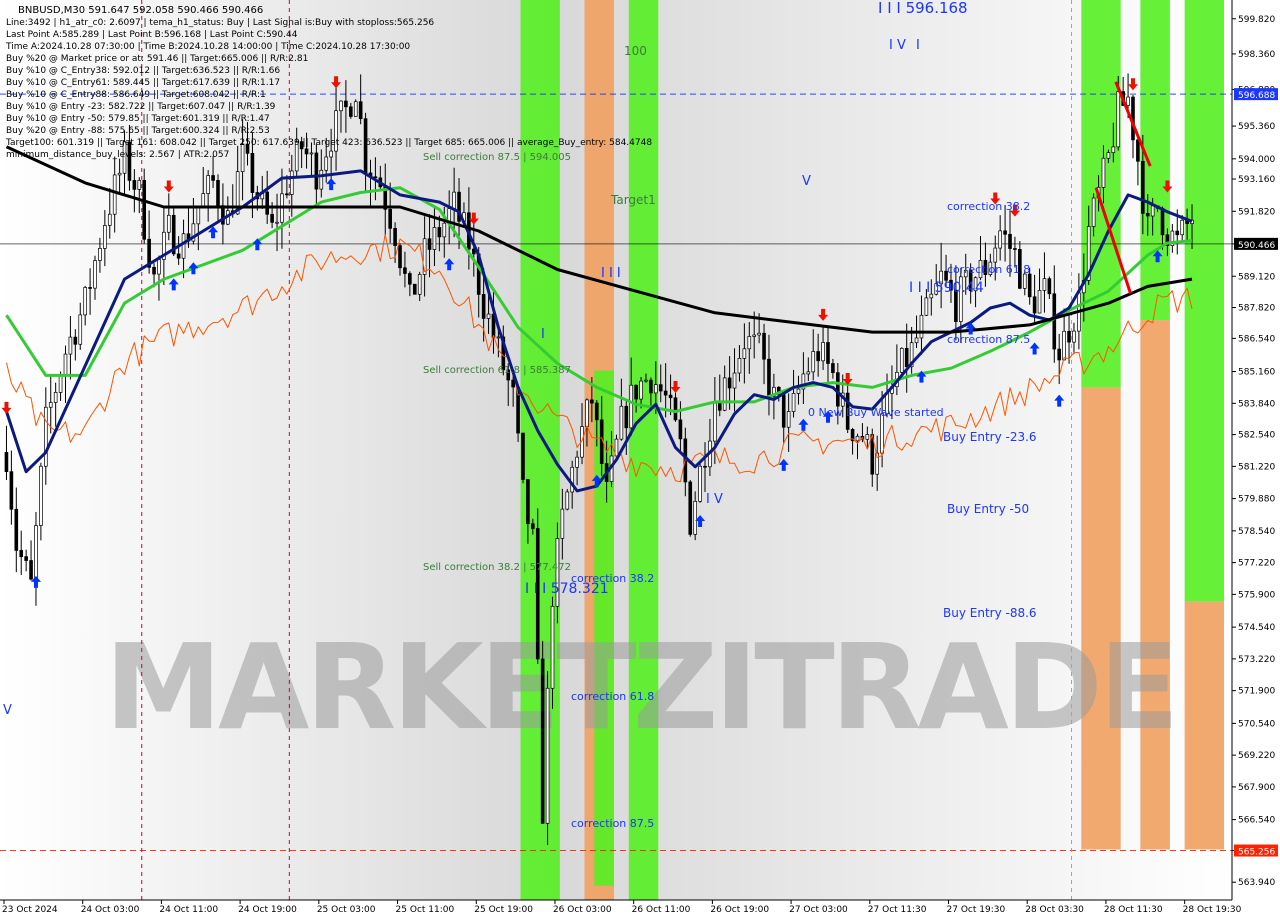 Image resolution: width=1280 pixels, height=924 pixels. I want to click on x-tick-label: 26 Oct 19:00, so click(739, 910).